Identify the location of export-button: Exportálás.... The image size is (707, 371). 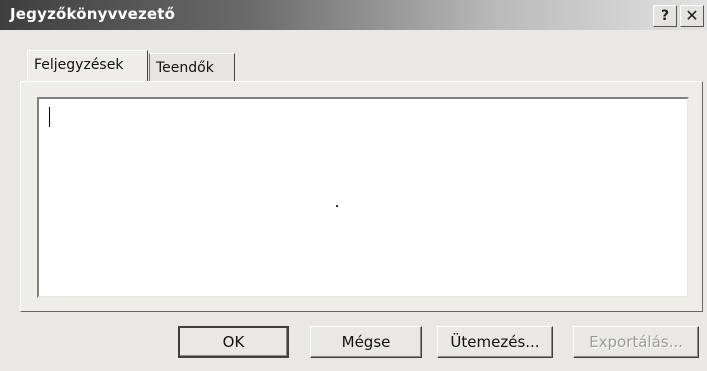
(636, 342).